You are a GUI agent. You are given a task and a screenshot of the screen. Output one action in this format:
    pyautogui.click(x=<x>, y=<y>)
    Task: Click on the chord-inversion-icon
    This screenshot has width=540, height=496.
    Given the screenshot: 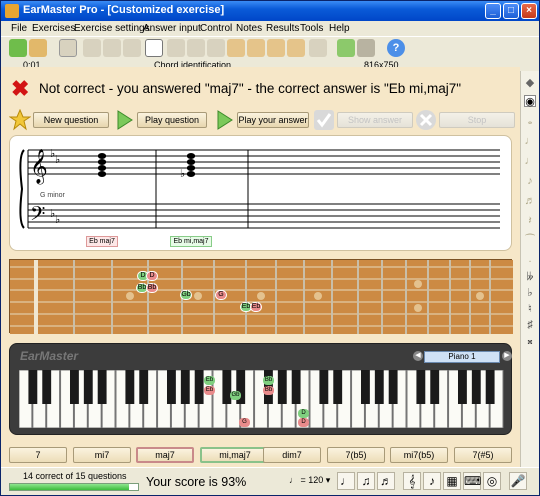 What is the action you would take?
    pyautogui.click(x=176, y=48)
    